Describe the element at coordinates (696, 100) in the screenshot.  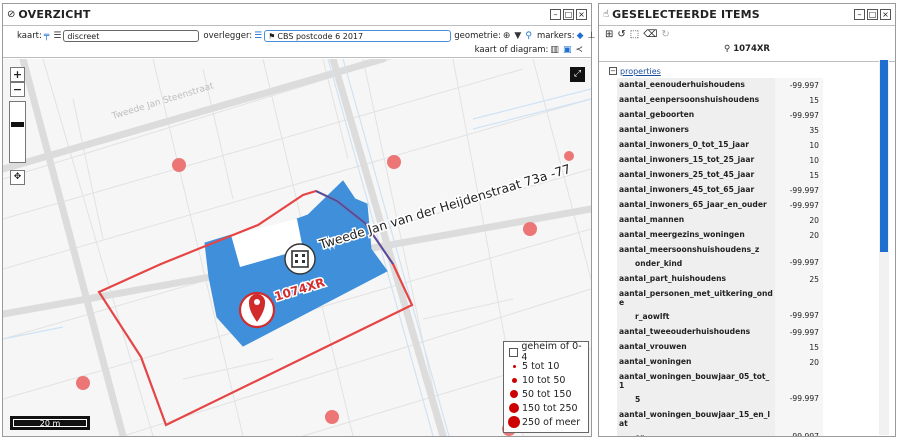
I see `property-key: aantal_eenpersoonshuishoudens` at that location.